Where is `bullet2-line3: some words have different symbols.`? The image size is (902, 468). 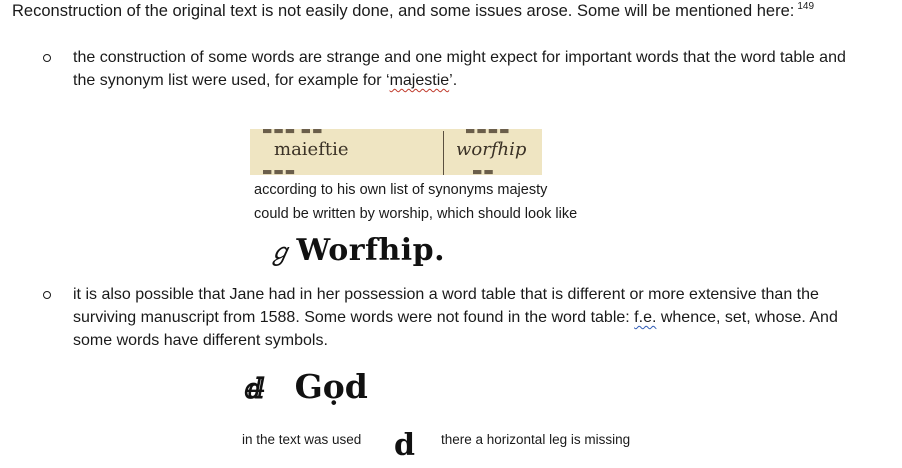
bullet2-line3: some words have different symbols. is located at coordinates (200, 340).